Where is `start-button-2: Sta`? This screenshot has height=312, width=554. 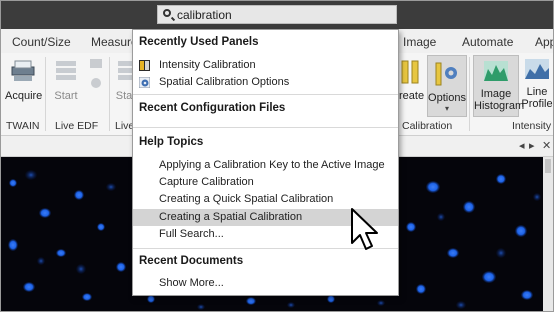
start-button-2: Sta is located at coordinates (124, 79).